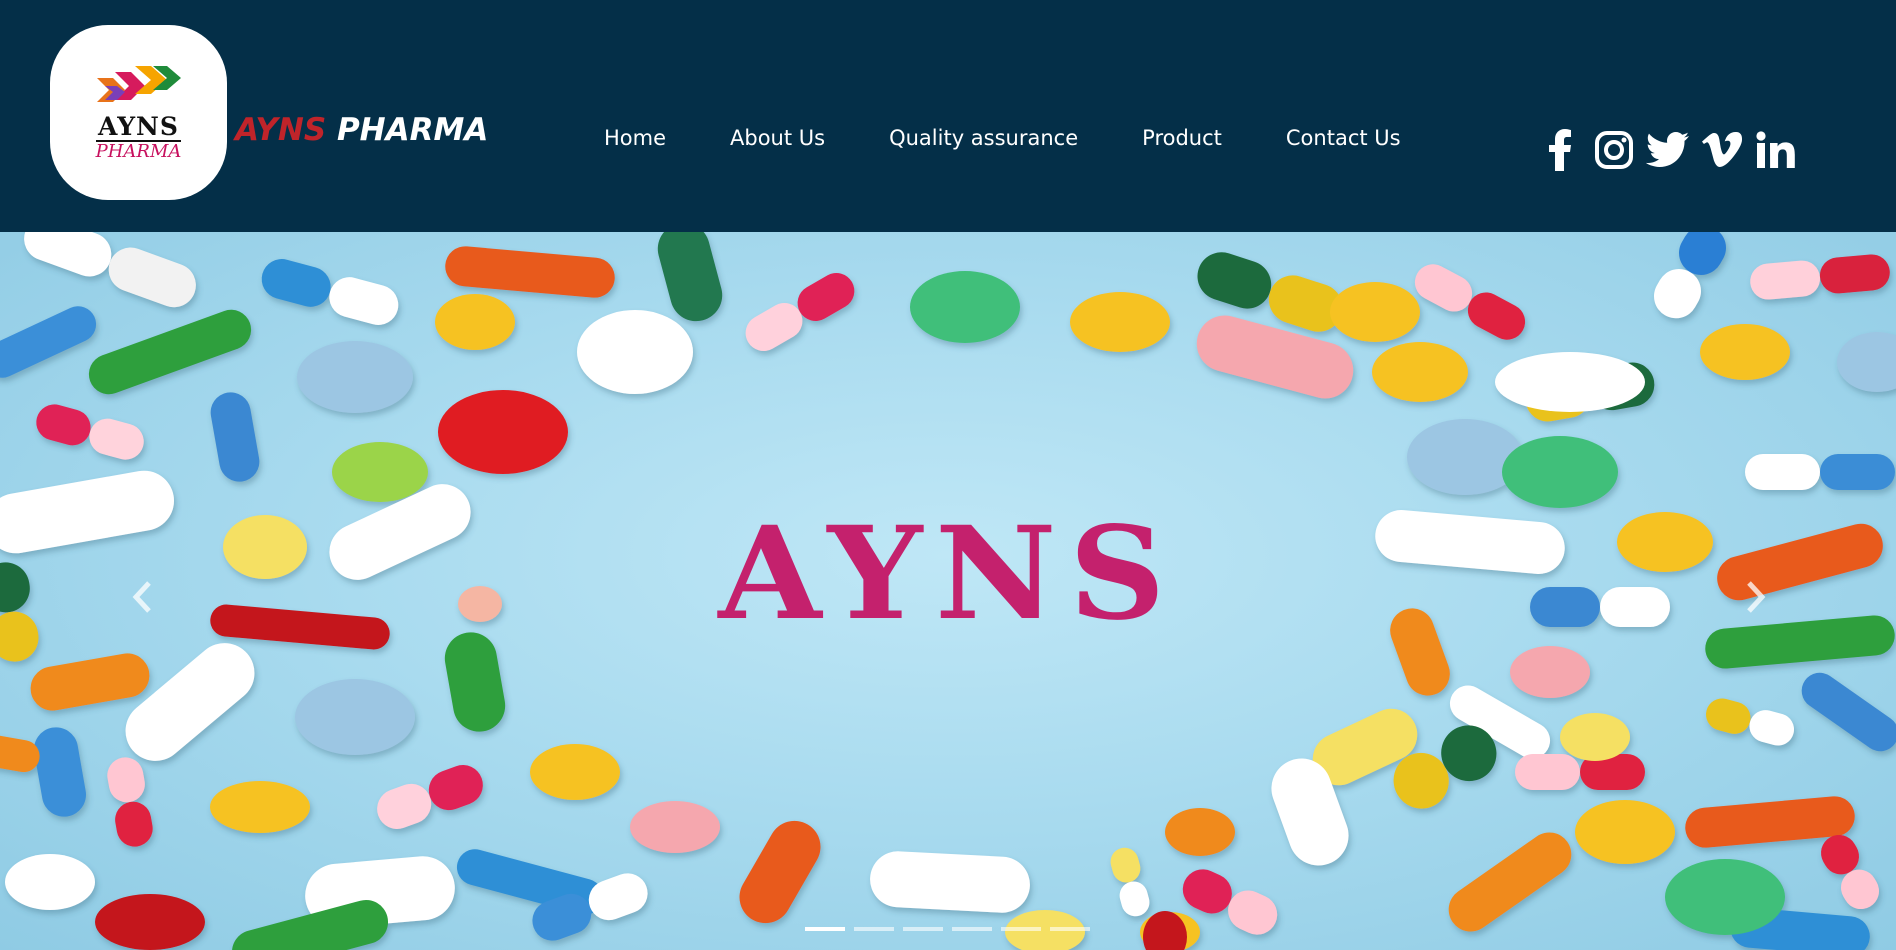 The image size is (1896, 950). I want to click on hero-title: AYNS, so click(948, 574).